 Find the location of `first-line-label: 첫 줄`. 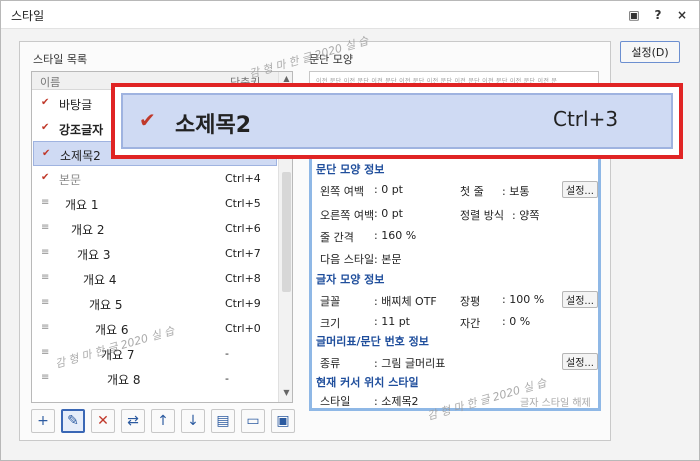

first-line-label: 첫 줄 is located at coordinates (472, 191).